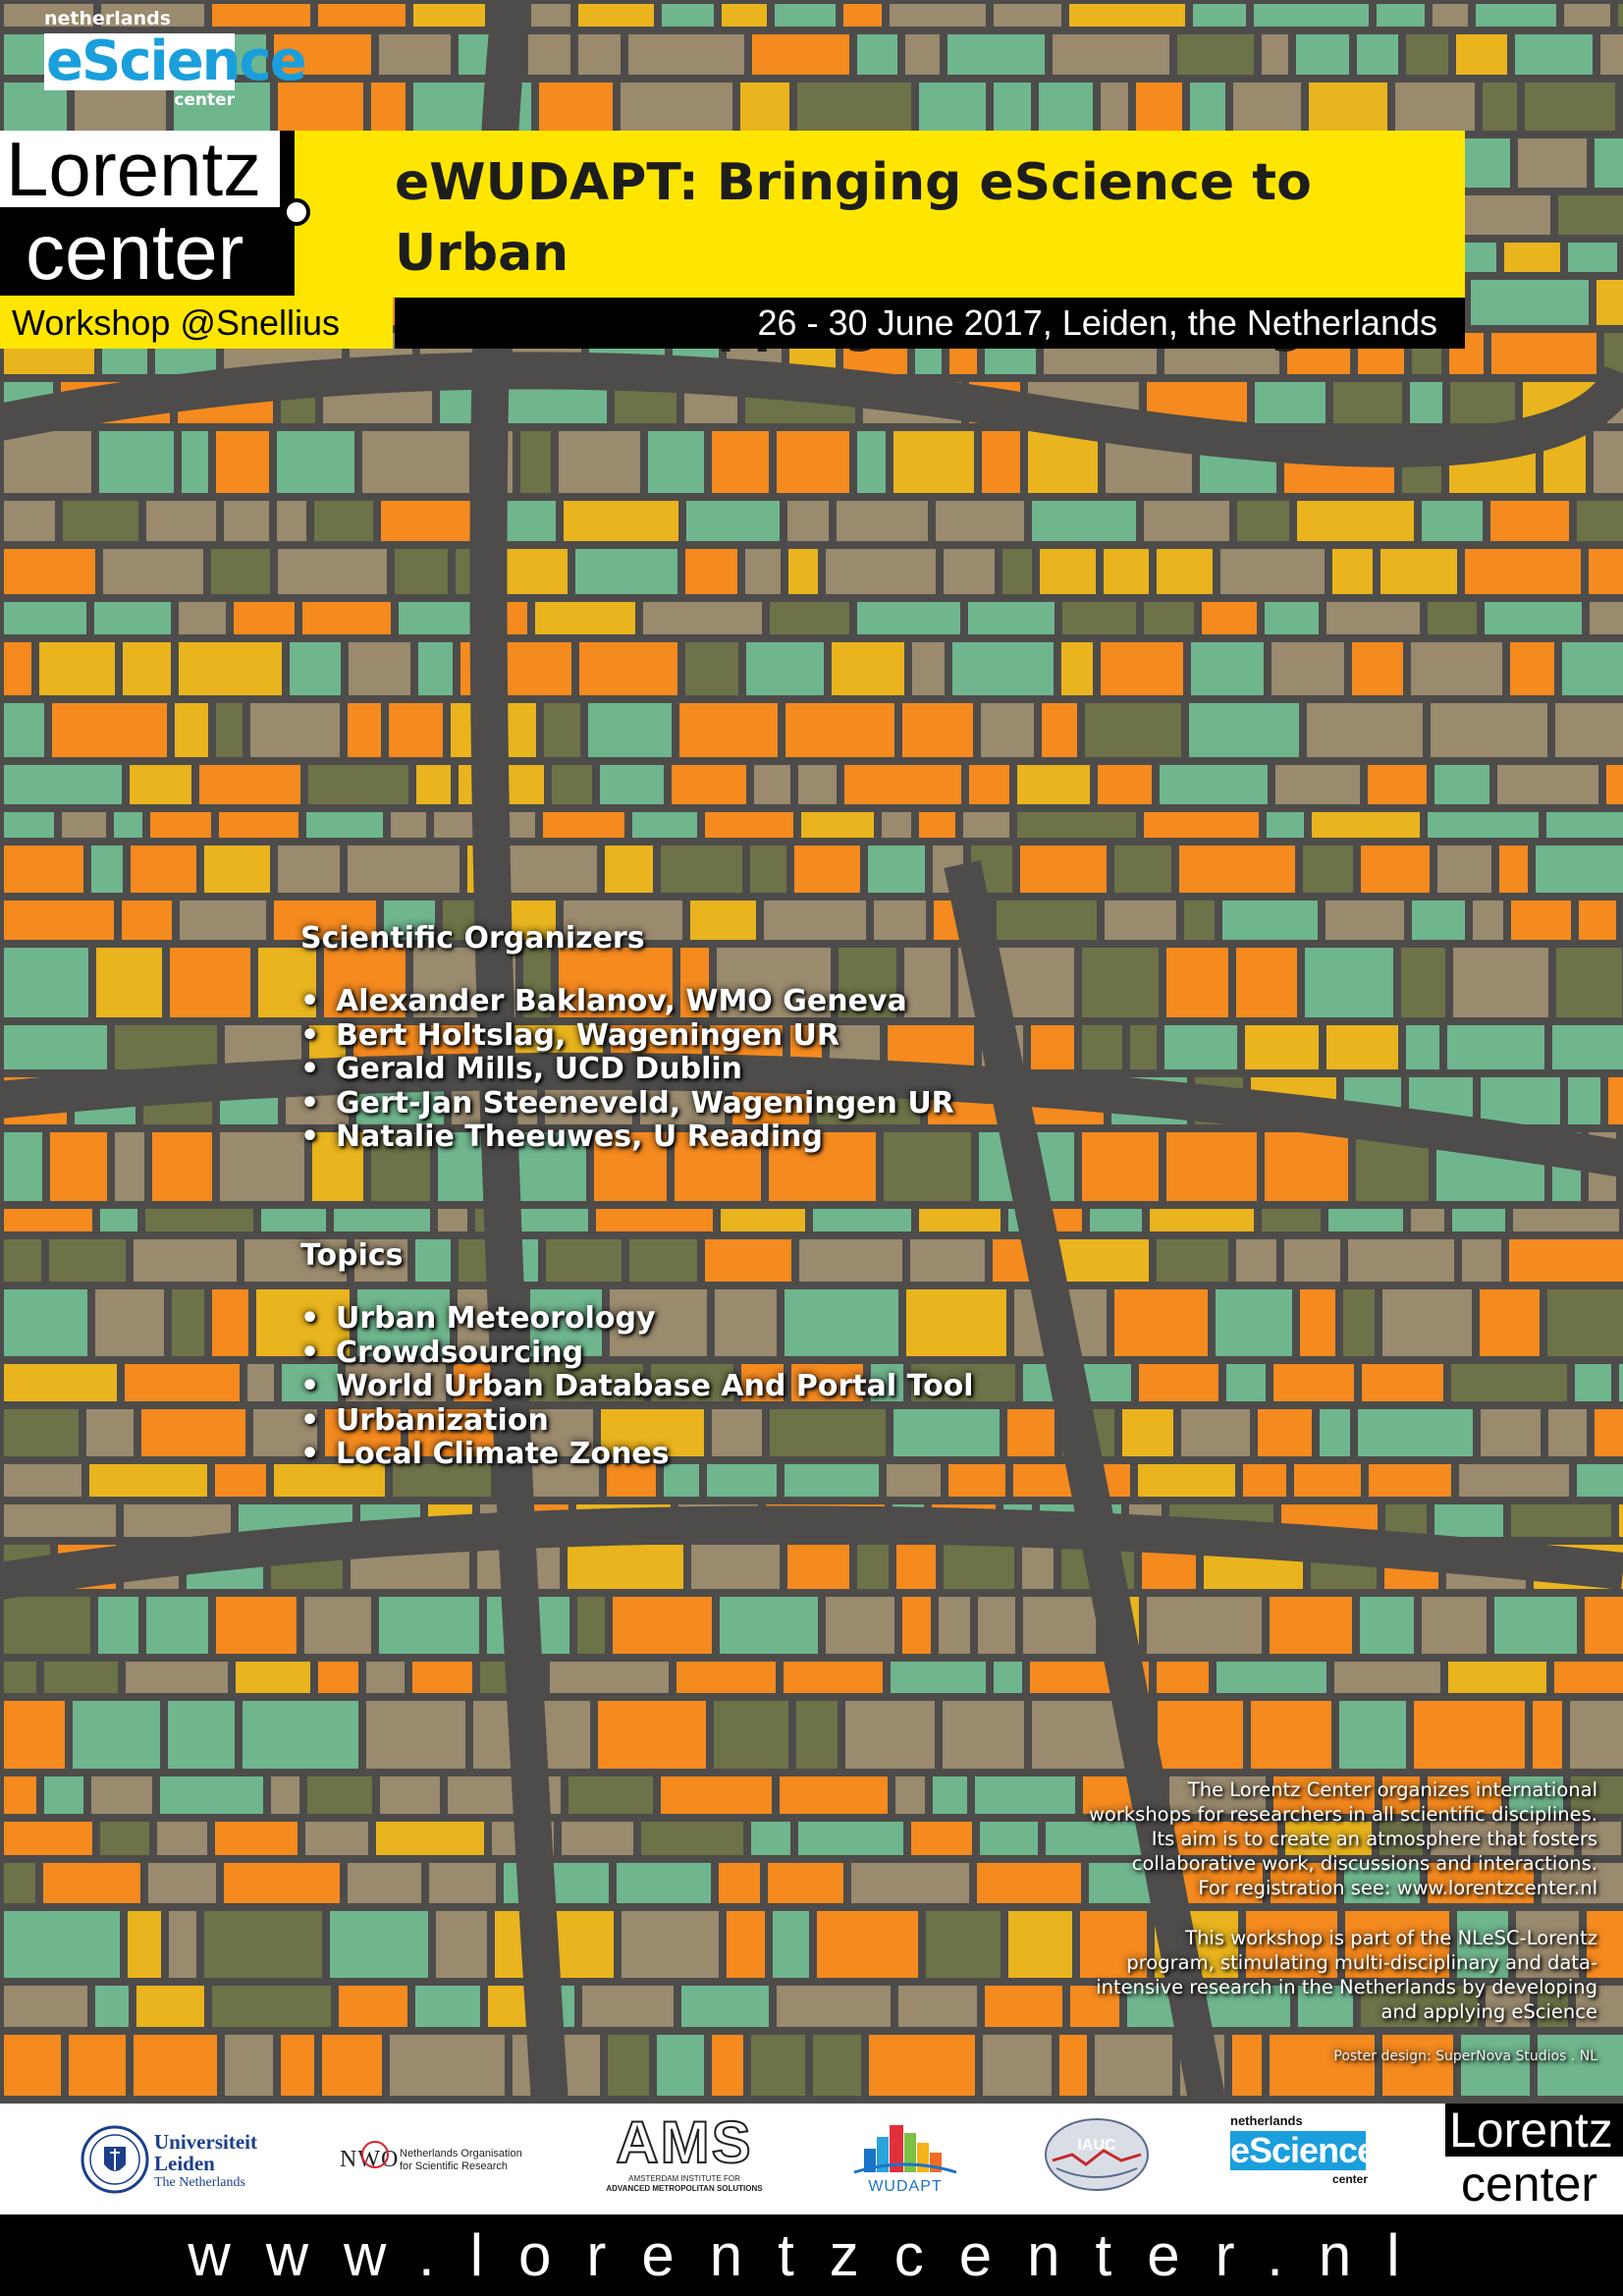  Describe the element at coordinates (200, 2182) in the screenshot. I see `leiden-sub: The Netherlands` at that location.